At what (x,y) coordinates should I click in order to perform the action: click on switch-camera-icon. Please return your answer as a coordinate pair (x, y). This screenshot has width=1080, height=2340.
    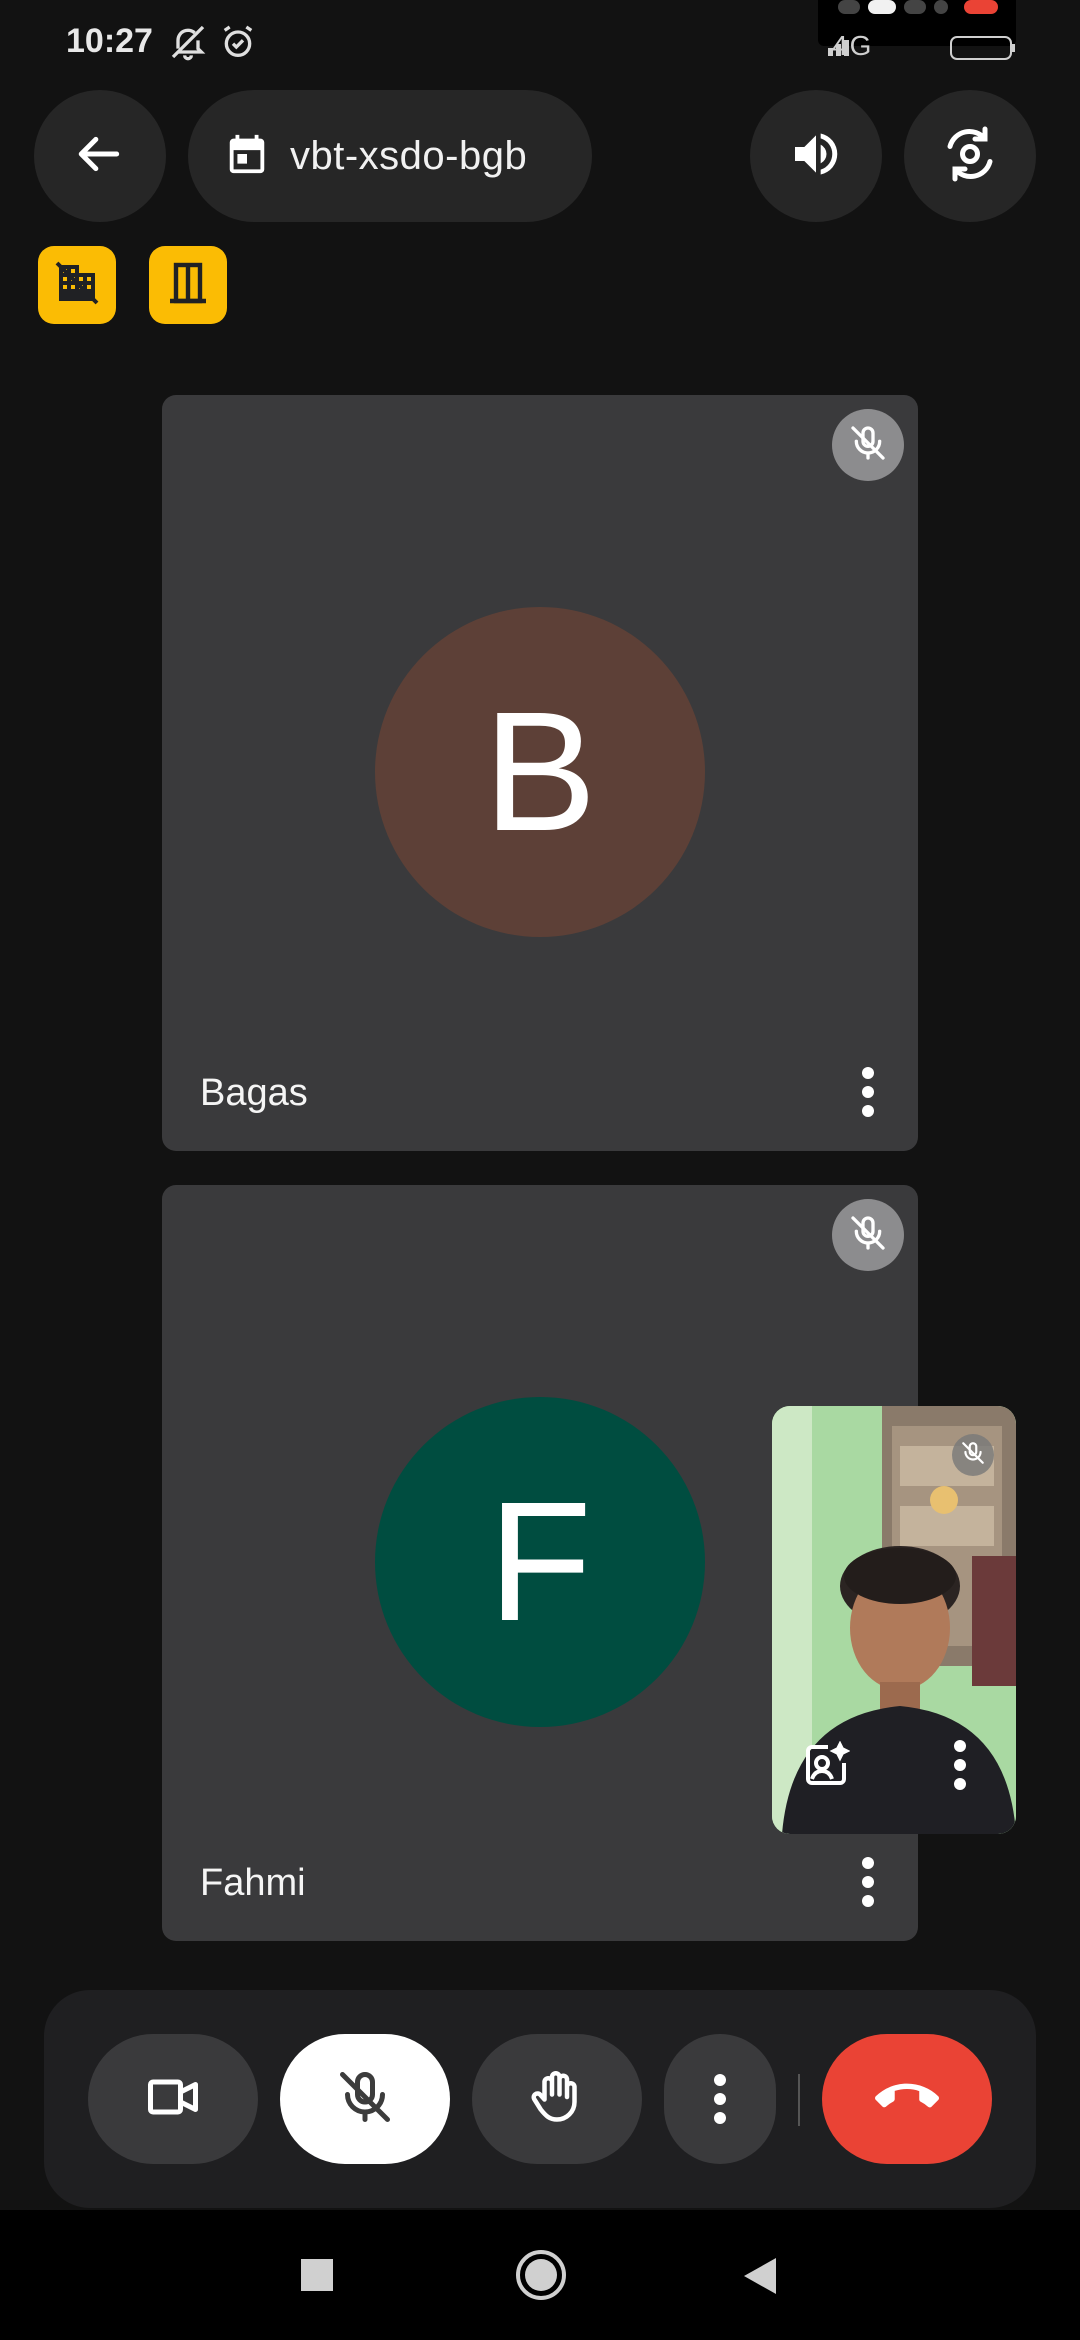
    Looking at the image, I should click on (970, 156).